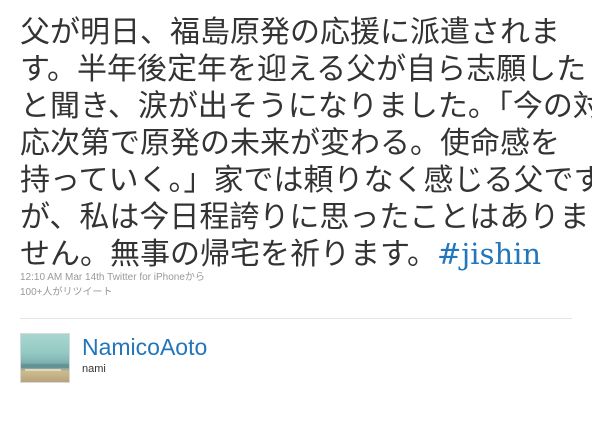 The height and width of the screenshot is (433, 592). I want to click on author-info: NamicoAoto nami, so click(144, 355).